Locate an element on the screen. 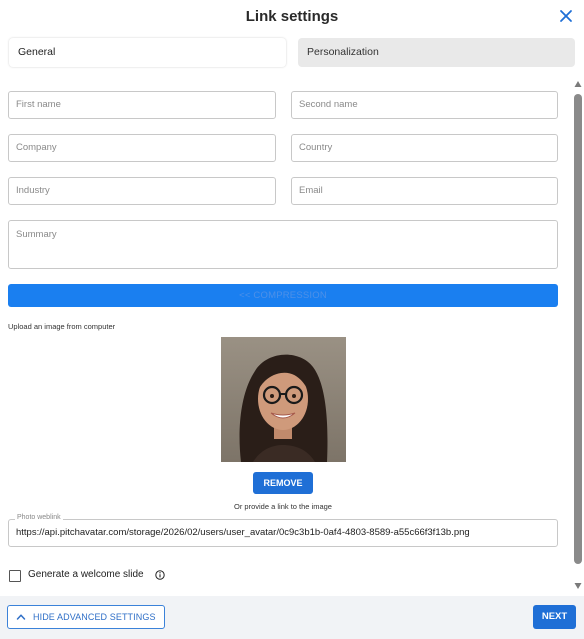 This screenshot has height=639, width=584. hide-advanced-settings-label: HIDE ADVANCED SETTINGS is located at coordinates (94, 617).